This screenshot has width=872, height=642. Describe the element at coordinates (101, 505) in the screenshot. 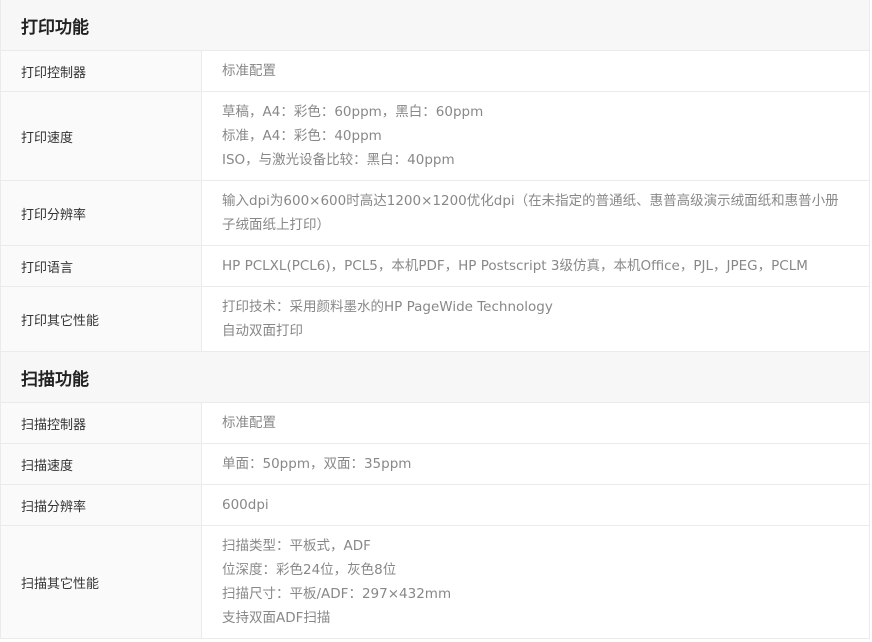

I see `spec-label: 扫描分辨率` at that location.